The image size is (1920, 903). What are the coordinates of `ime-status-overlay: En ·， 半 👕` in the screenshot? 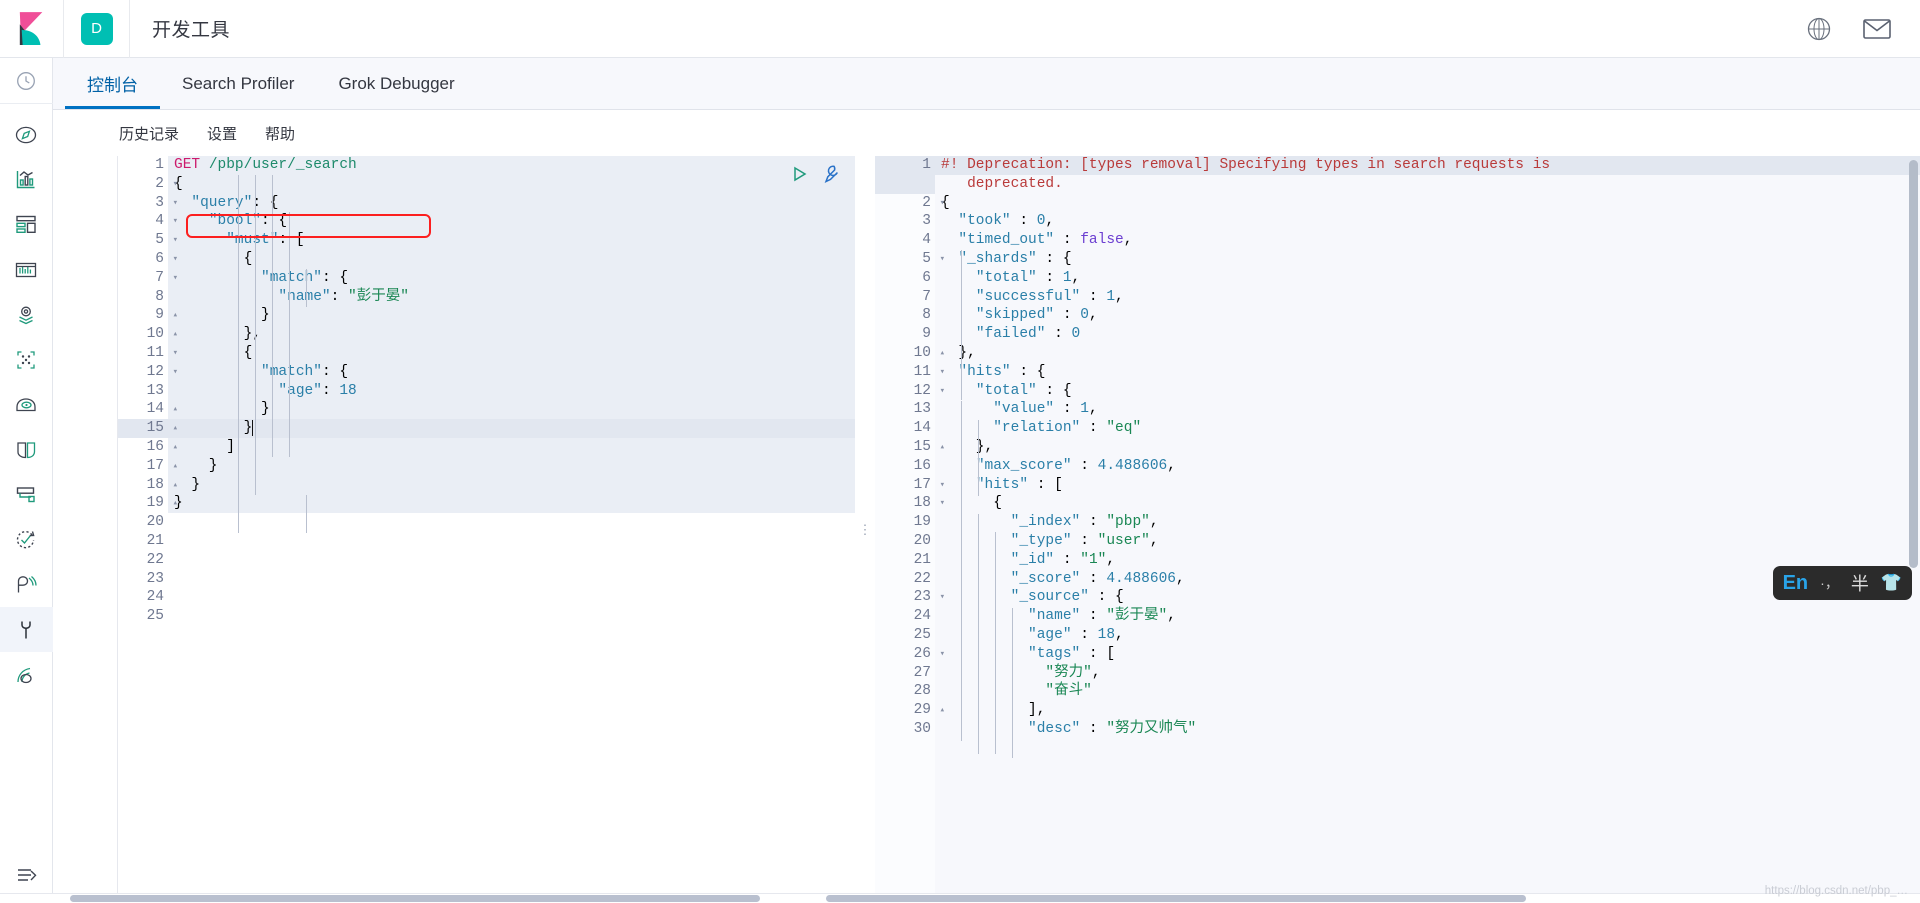 It's located at (1842, 583).